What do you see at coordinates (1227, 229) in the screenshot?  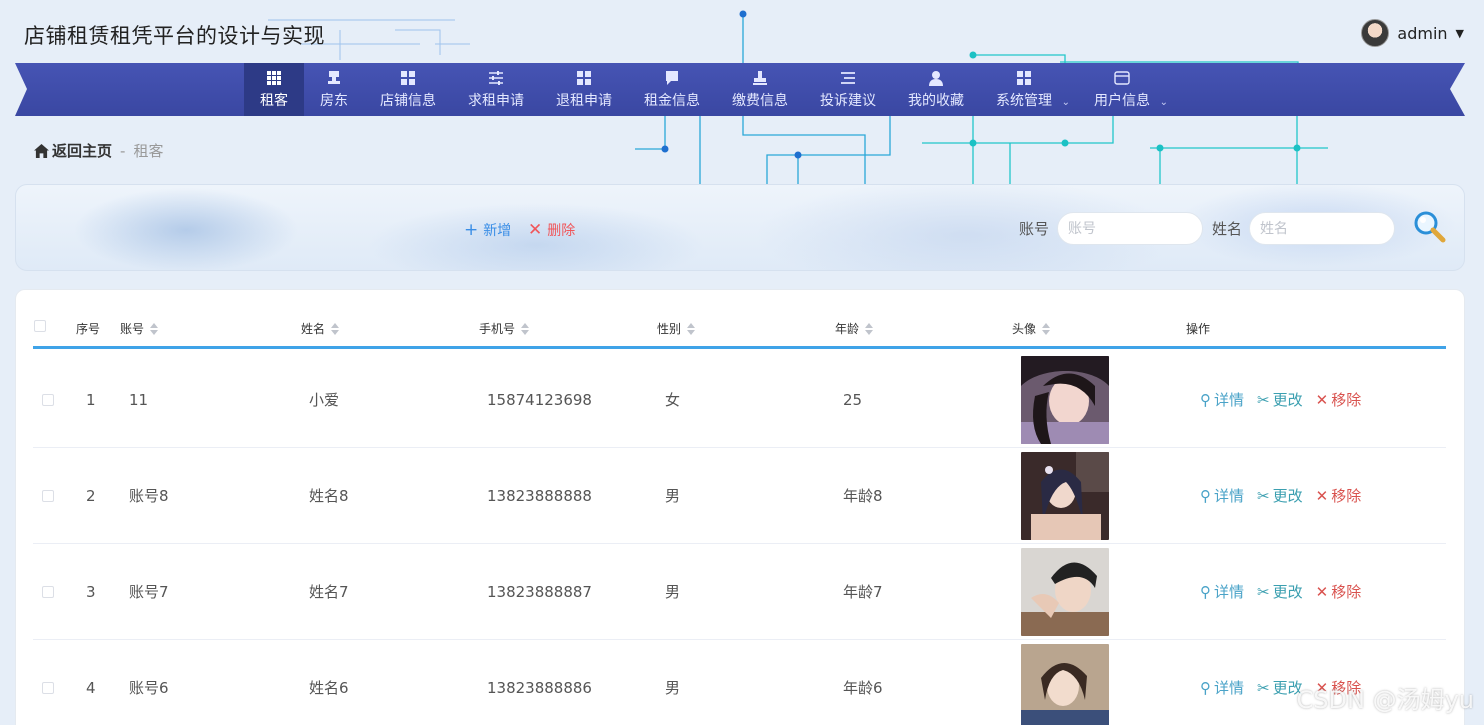 I see `name-label: 姓名` at bounding box center [1227, 229].